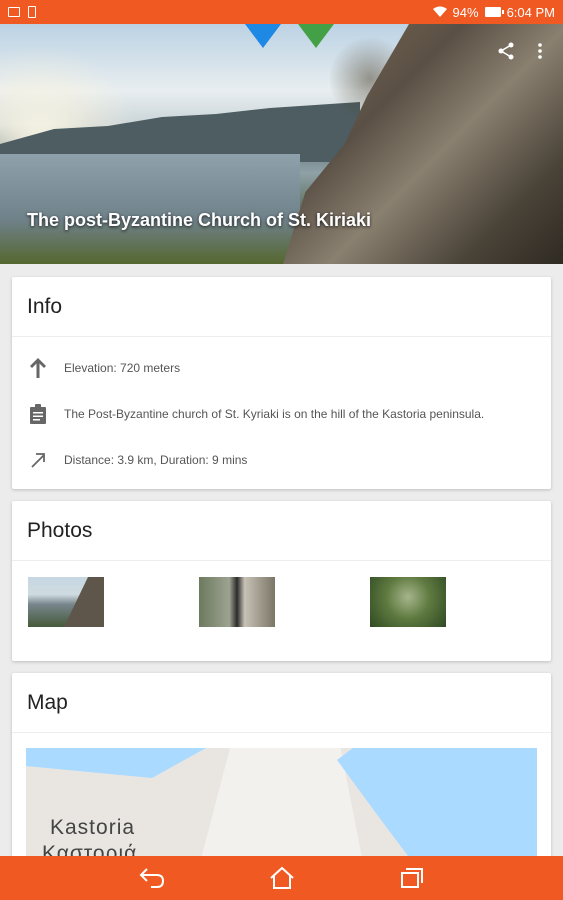 The width and height of the screenshot is (563, 900). I want to click on place-title: The post-Byzantine Church of St. Kiriaki, so click(199, 220).